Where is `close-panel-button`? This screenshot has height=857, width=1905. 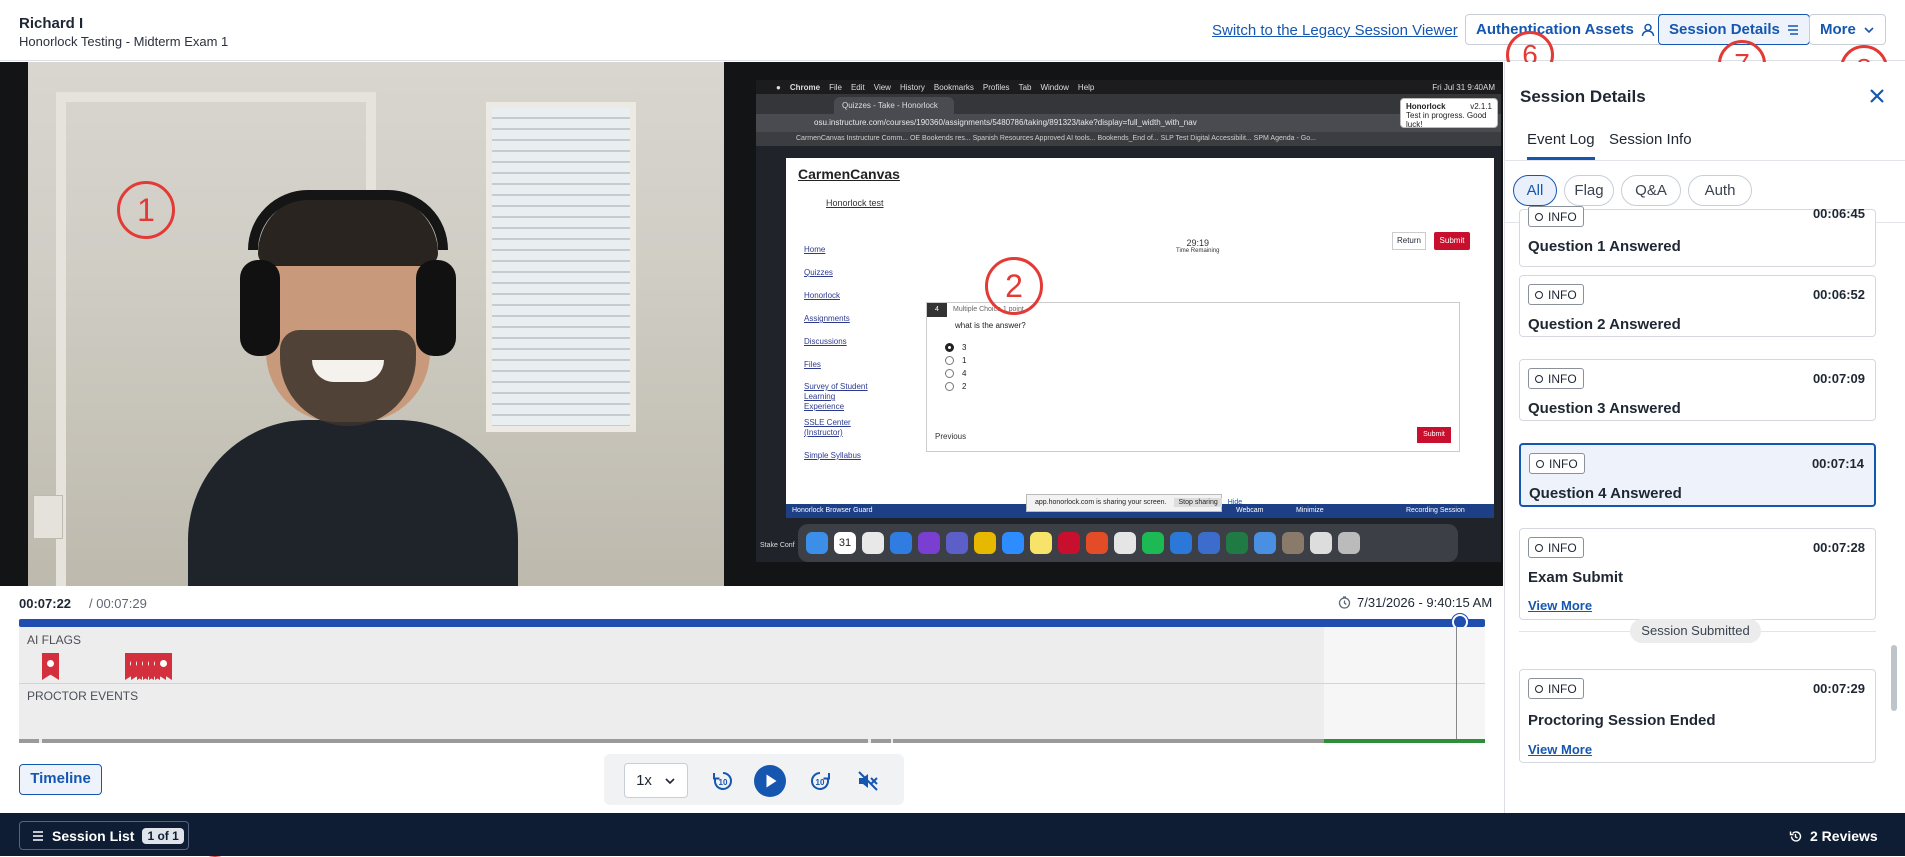 close-panel-button is located at coordinates (1877, 96).